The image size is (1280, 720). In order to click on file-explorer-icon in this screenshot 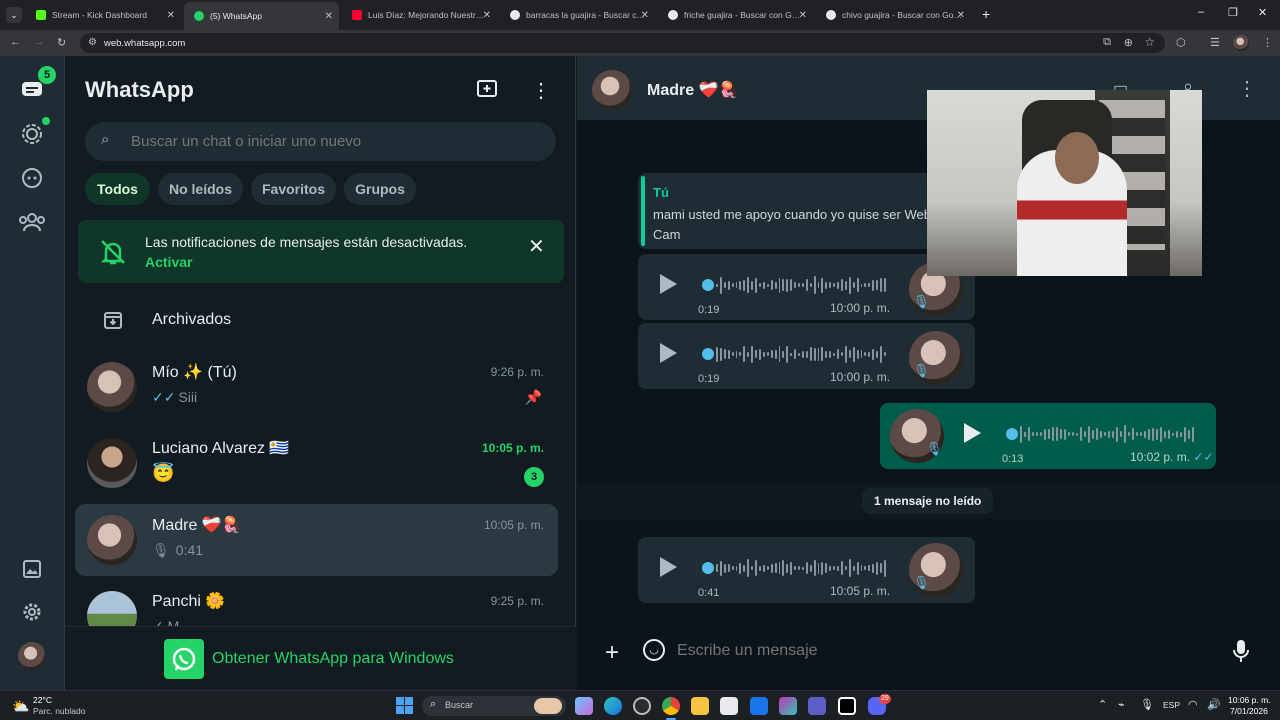, I will do `click(700, 706)`.